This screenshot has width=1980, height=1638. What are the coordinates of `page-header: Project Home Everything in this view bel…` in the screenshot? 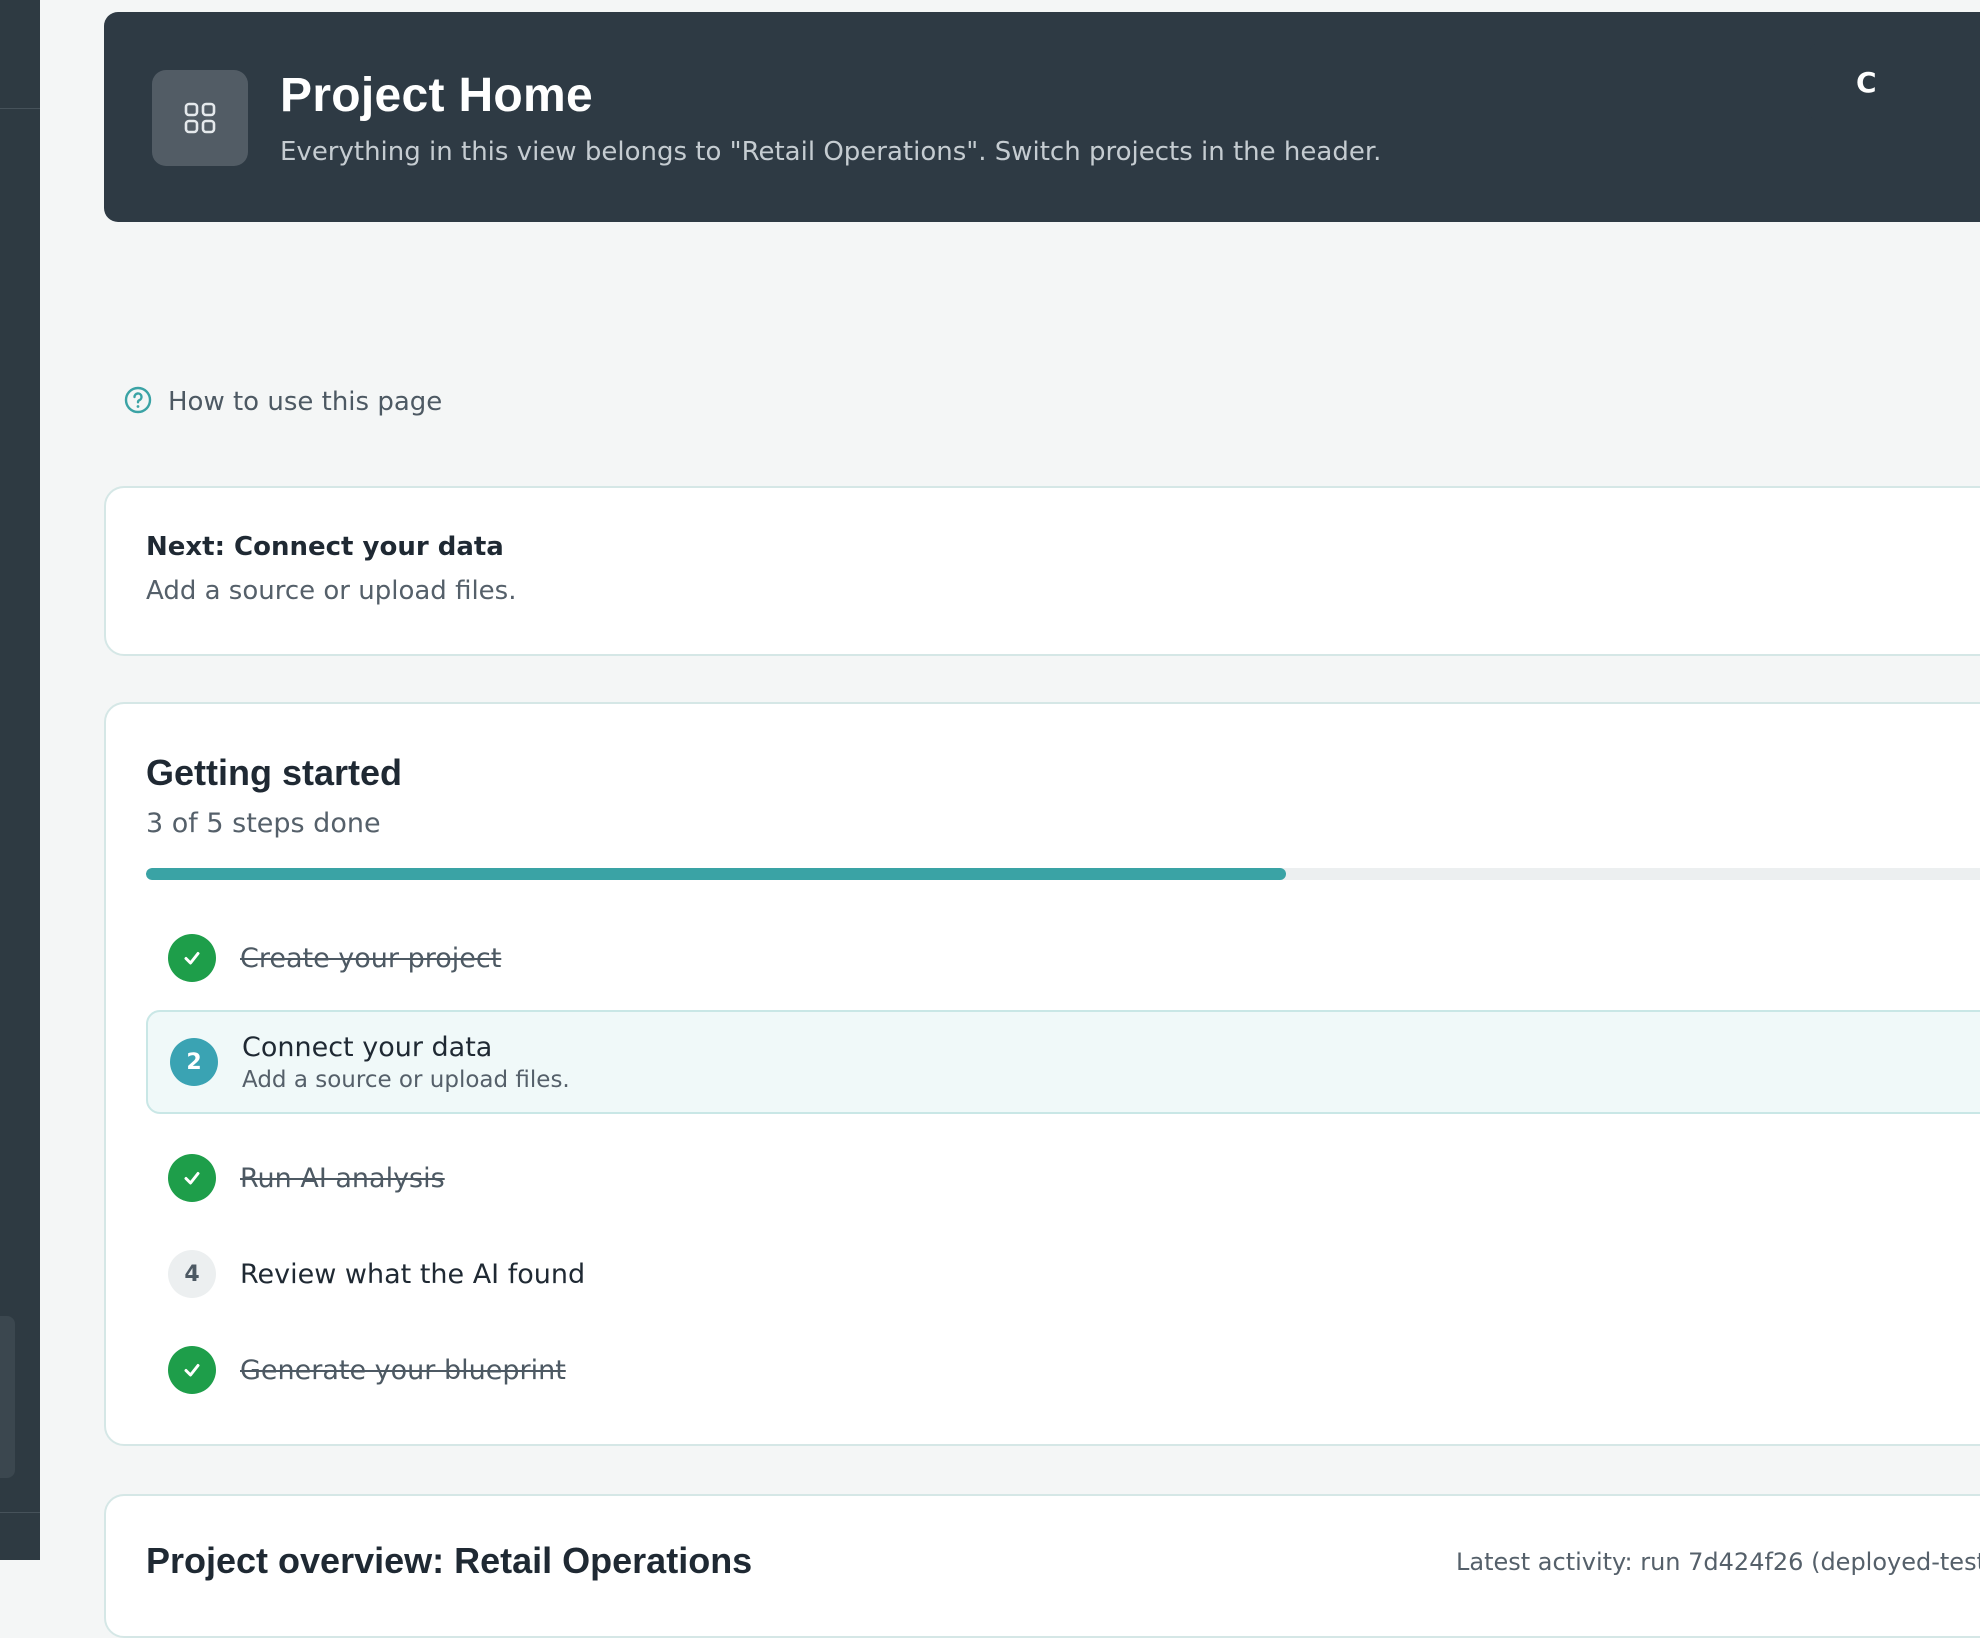 It's located at (1042, 117).